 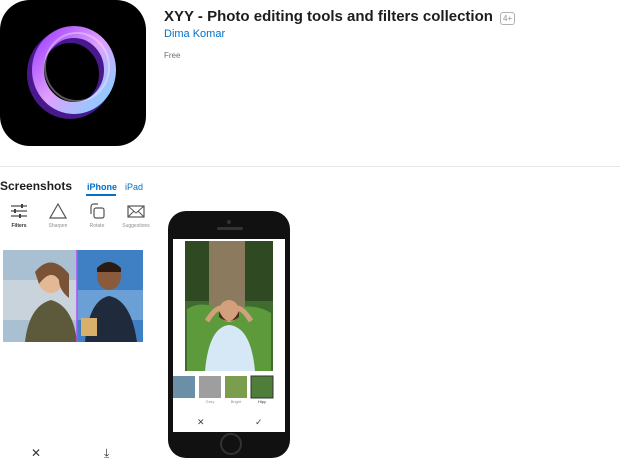 What do you see at coordinates (58, 226) in the screenshot?
I see `tool-sharpen-label: Sharpen` at bounding box center [58, 226].